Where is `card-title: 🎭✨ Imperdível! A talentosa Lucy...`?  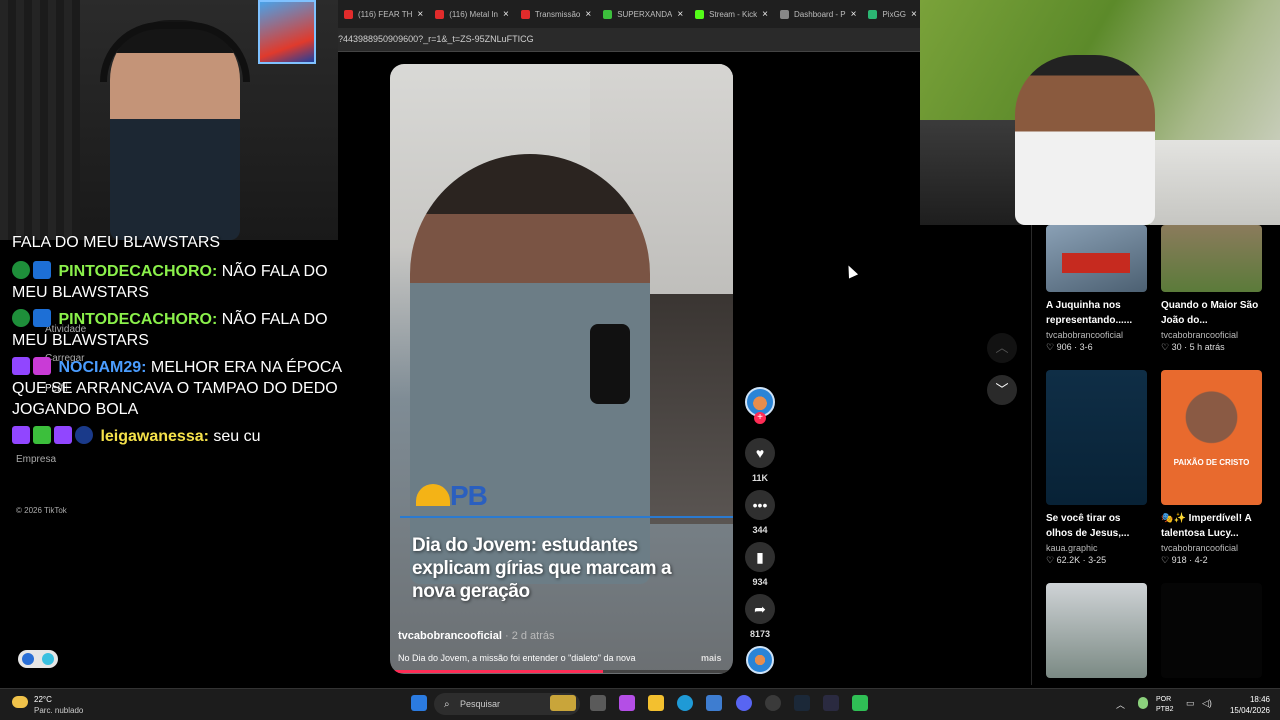
card-title: 🎭✨ Imperdível! A talentosa Lucy... is located at coordinates (1211, 526).